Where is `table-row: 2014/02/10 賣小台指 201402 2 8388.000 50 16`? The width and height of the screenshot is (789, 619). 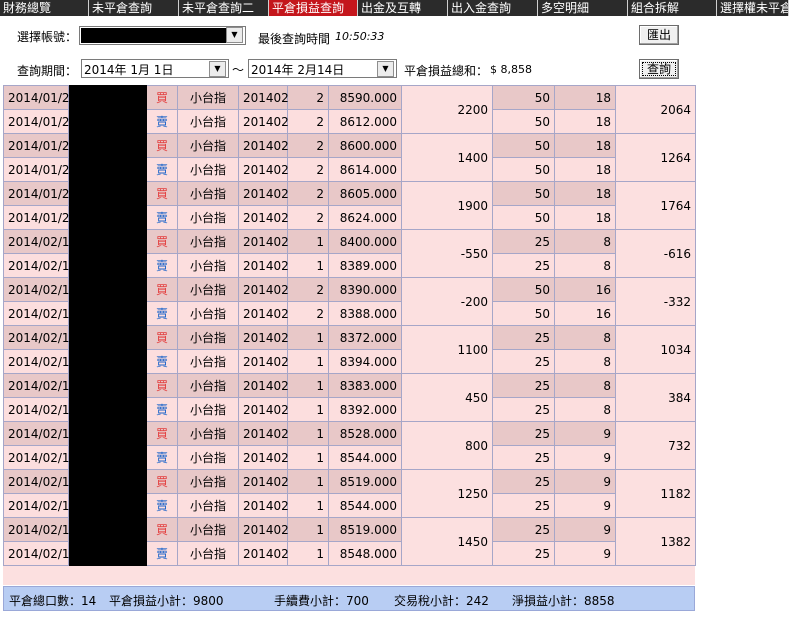
table-row: 2014/02/10 賣小台指 201402 2 8388.000 50 16 is located at coordinates (349, 313).